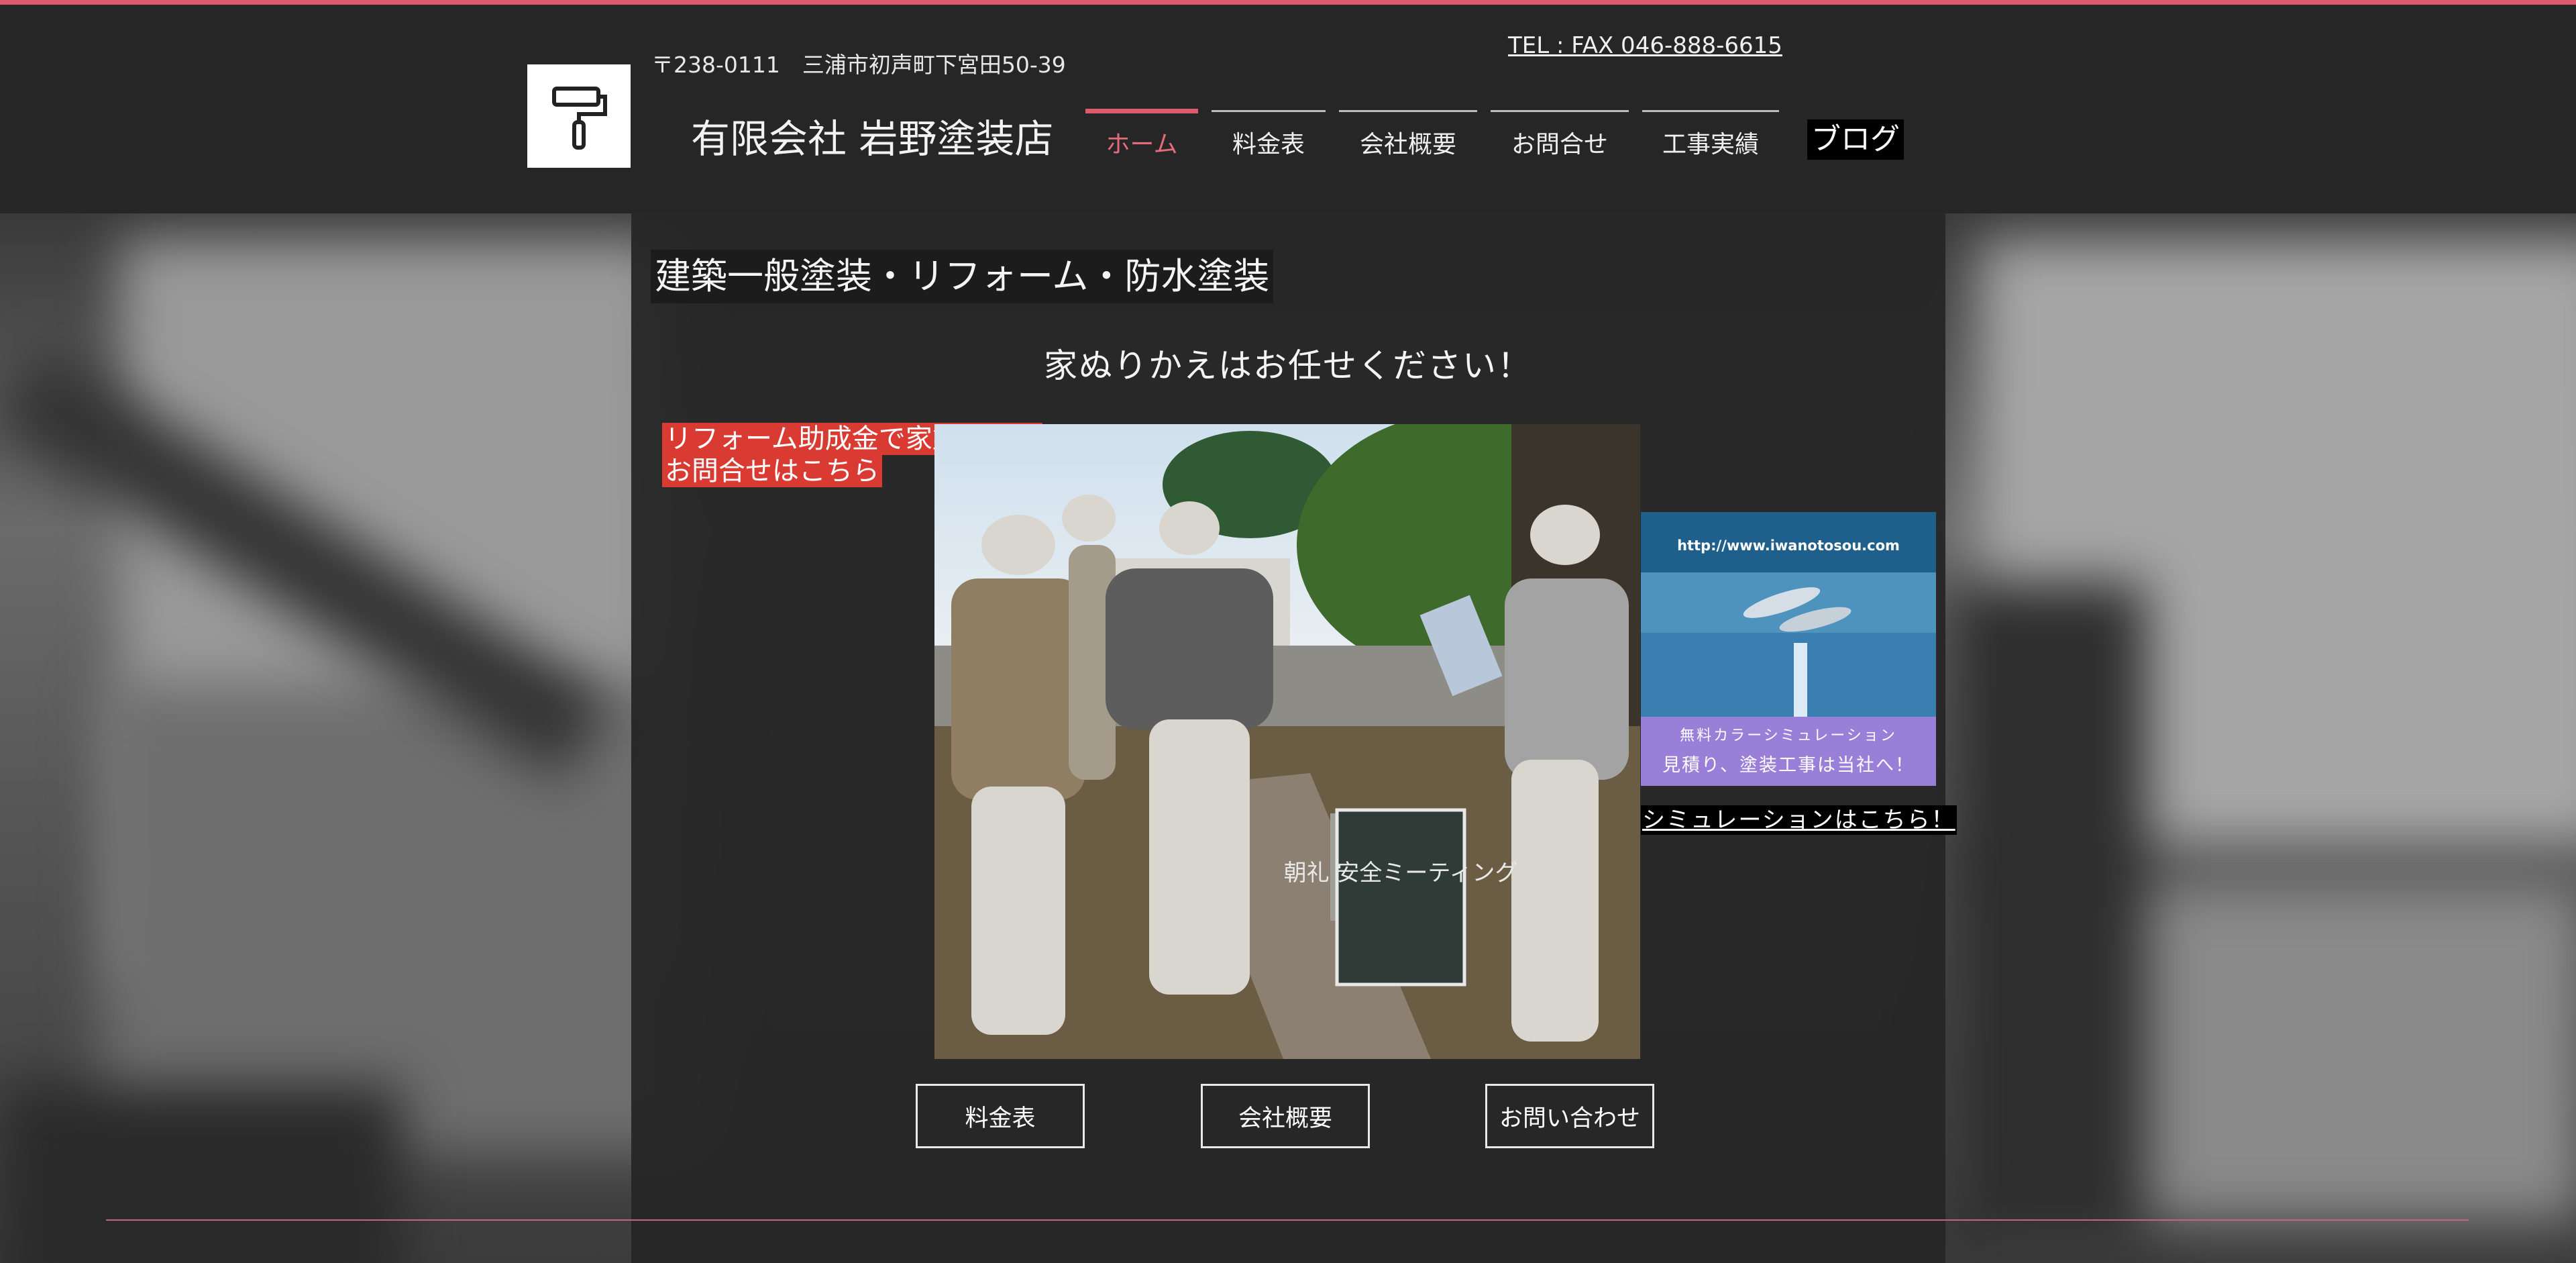 This screenshot has width=2576, height=1263. I want to click on paint-roller-icon, so click(579, 118).